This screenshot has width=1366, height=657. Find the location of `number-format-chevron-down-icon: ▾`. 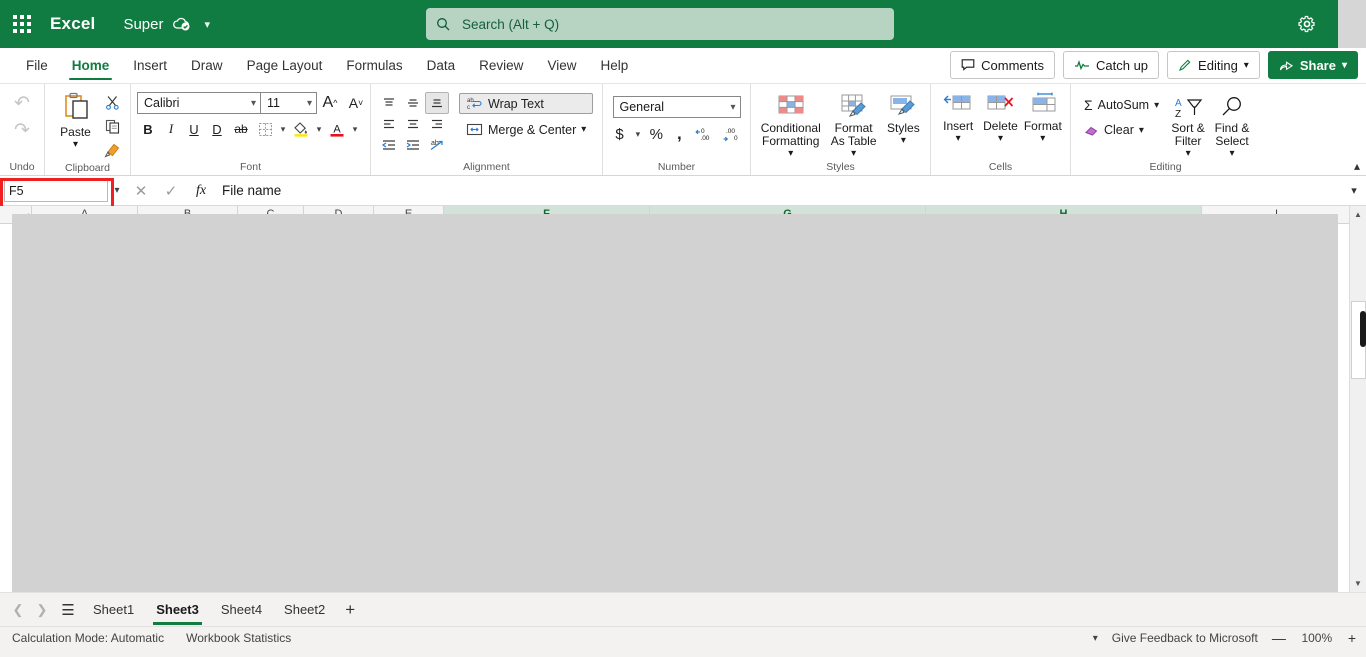

number-format-chevron-down-icon: ▾ is located at coordinates (732, 107).